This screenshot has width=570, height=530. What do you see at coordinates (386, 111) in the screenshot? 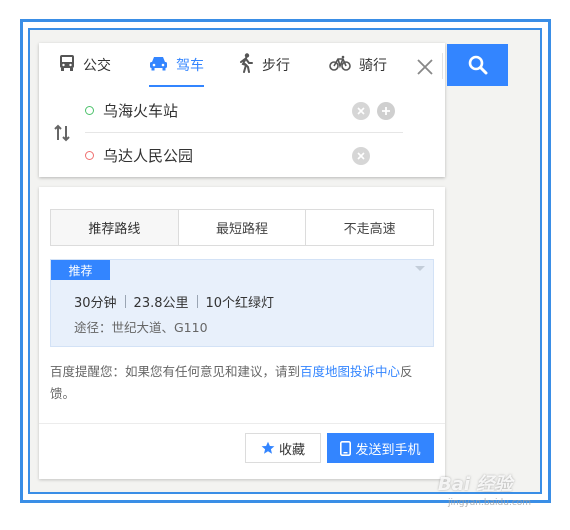
I see `add-waypoint-icon` at bounding box center [386, 111].